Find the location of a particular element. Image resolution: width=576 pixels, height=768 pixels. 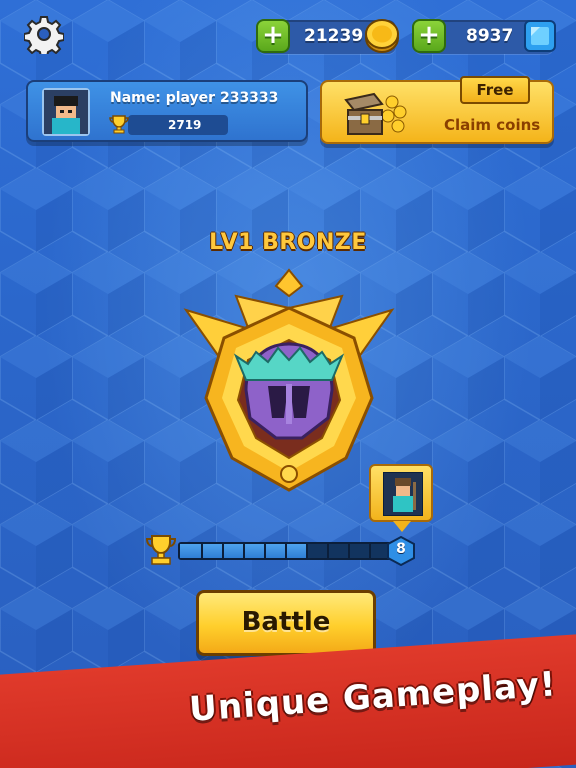

rank-progress-bar is located at coordinates (285, 551).